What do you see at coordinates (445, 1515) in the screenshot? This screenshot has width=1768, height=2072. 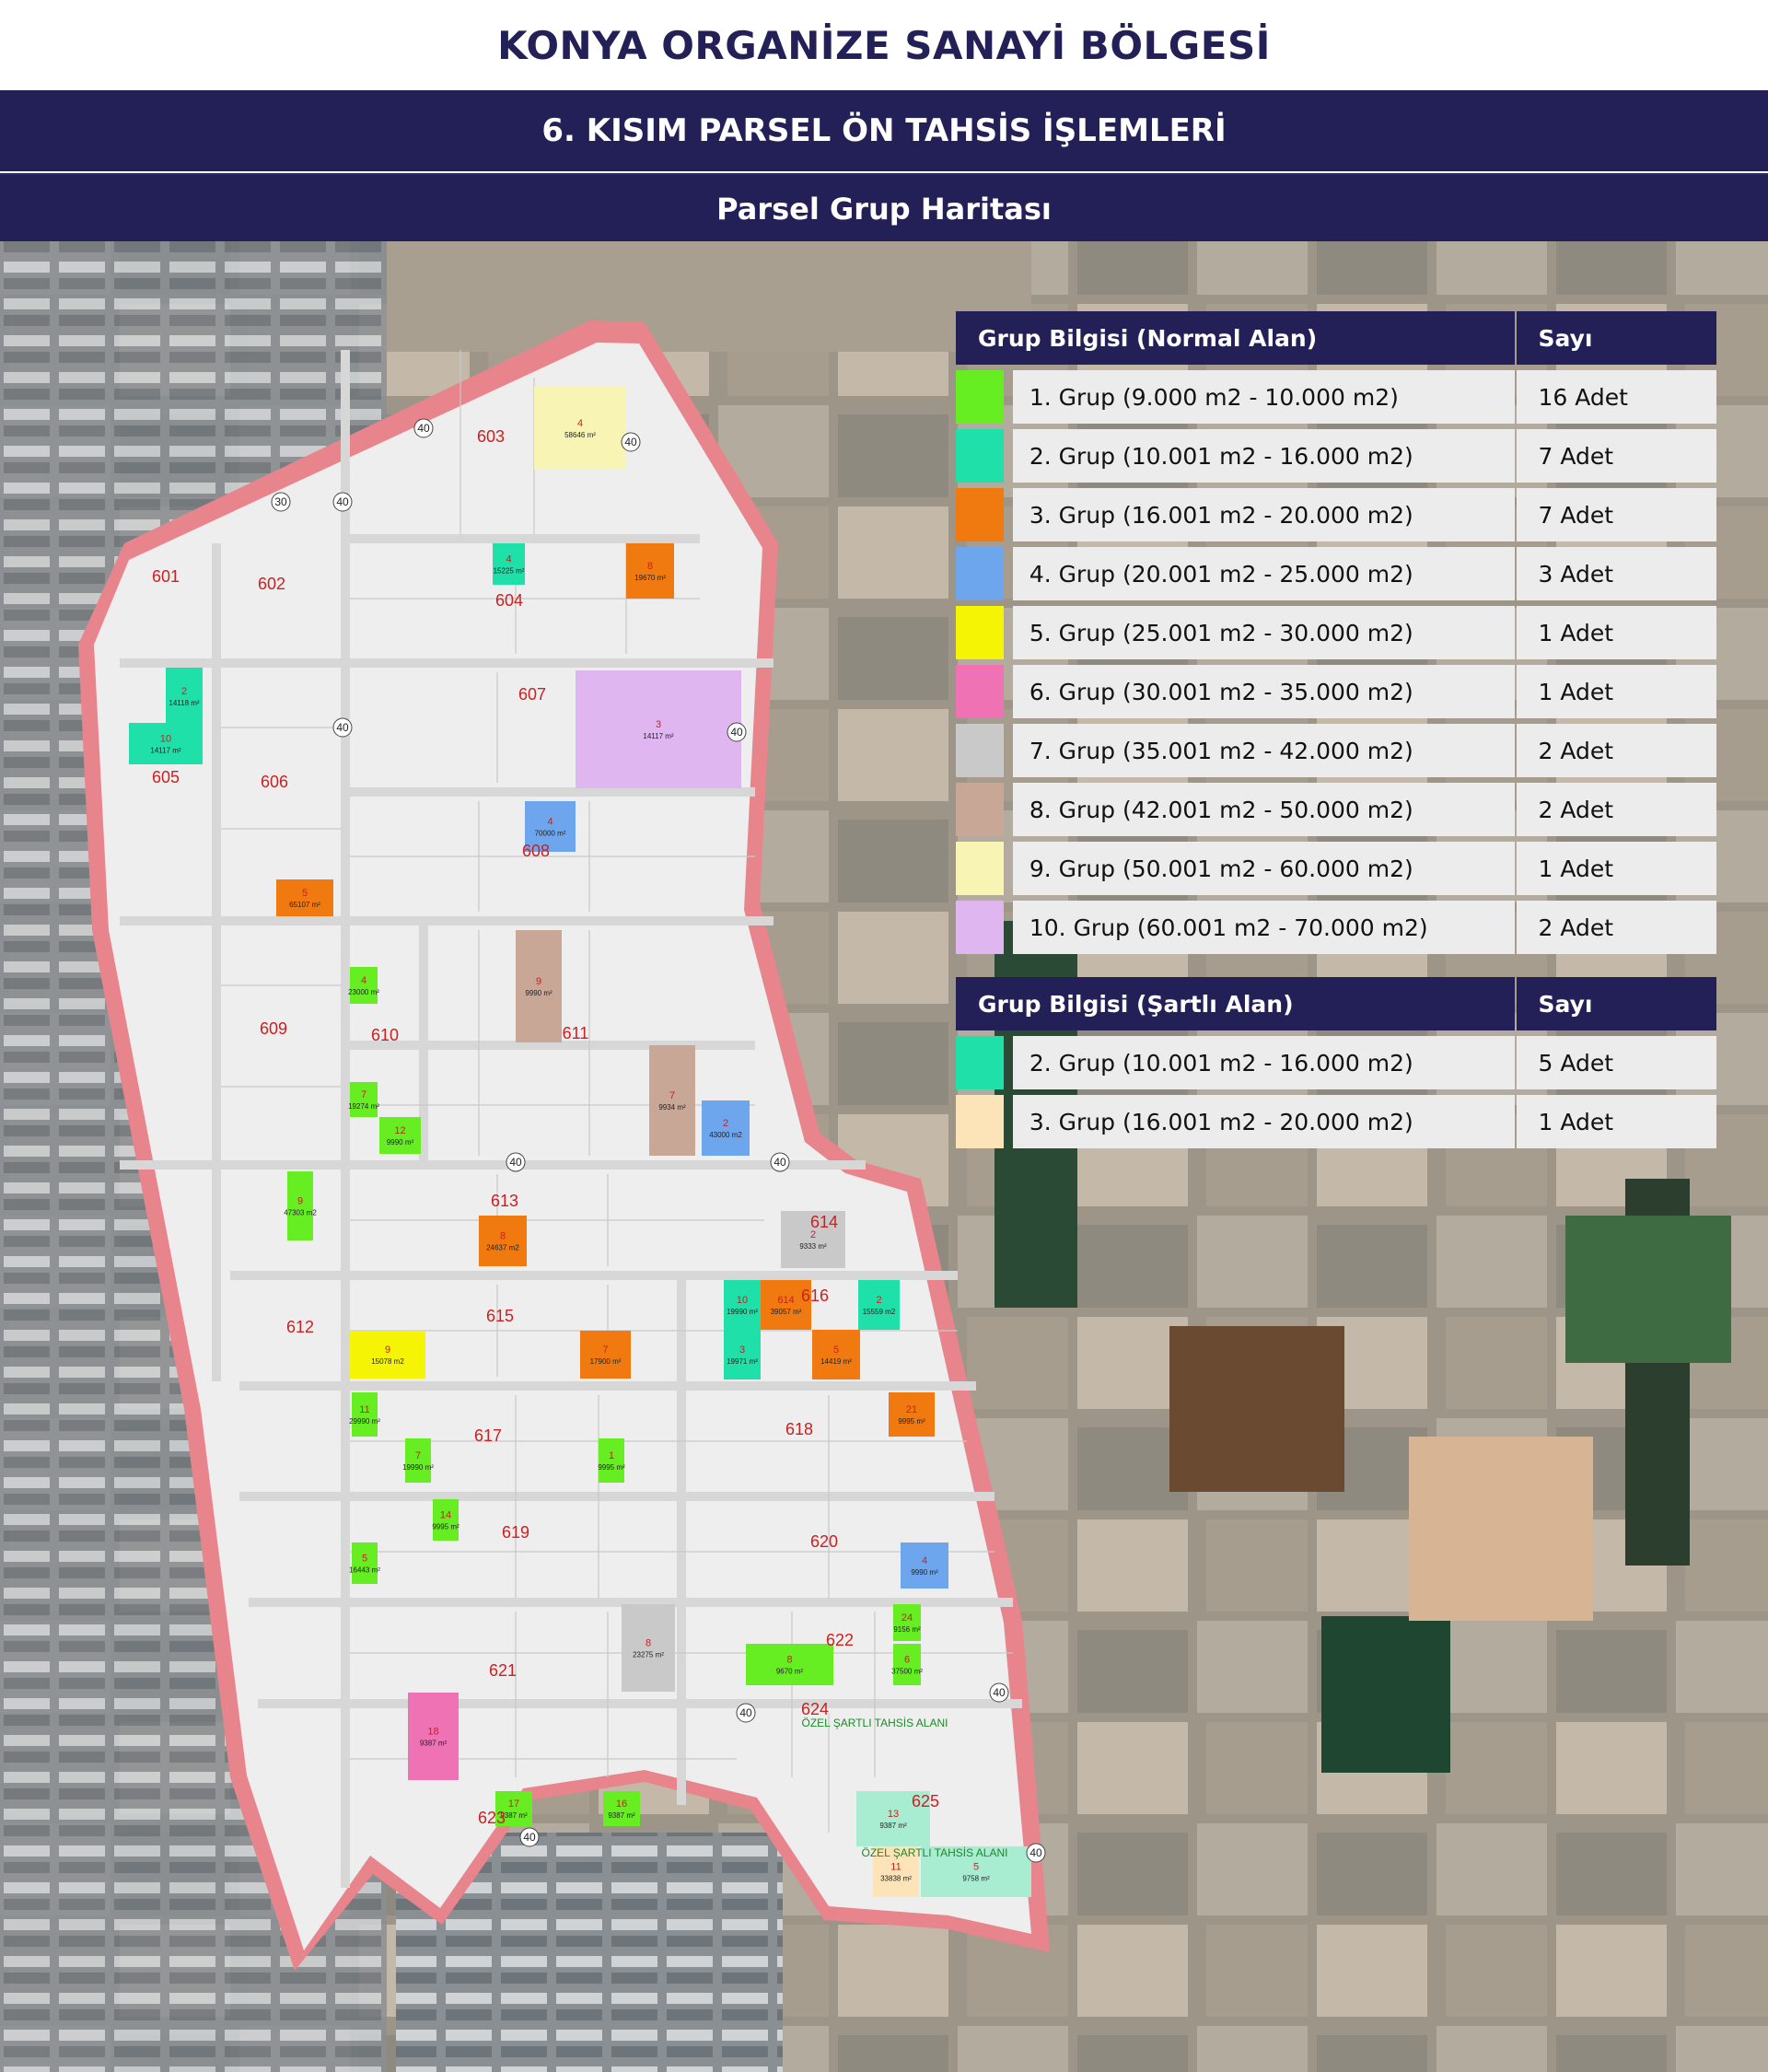 I see `parcel-number: 14` at bounding box center [445, 1515].